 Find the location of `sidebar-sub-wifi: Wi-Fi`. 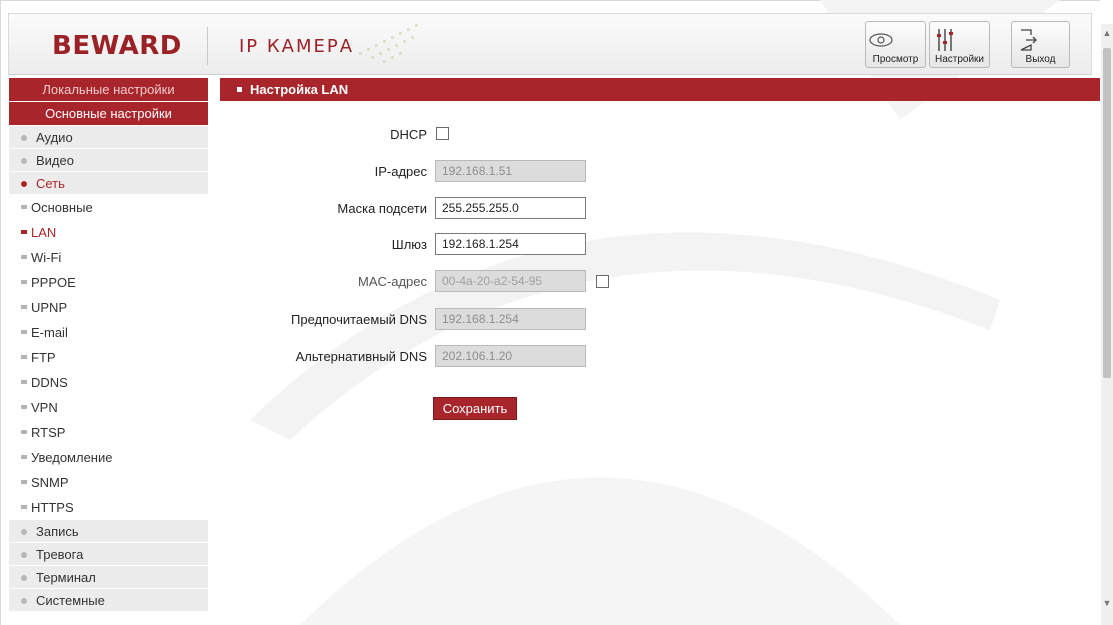

sidebar-sub-wifi: Wi-Fi is located at coordinates (108, 257).